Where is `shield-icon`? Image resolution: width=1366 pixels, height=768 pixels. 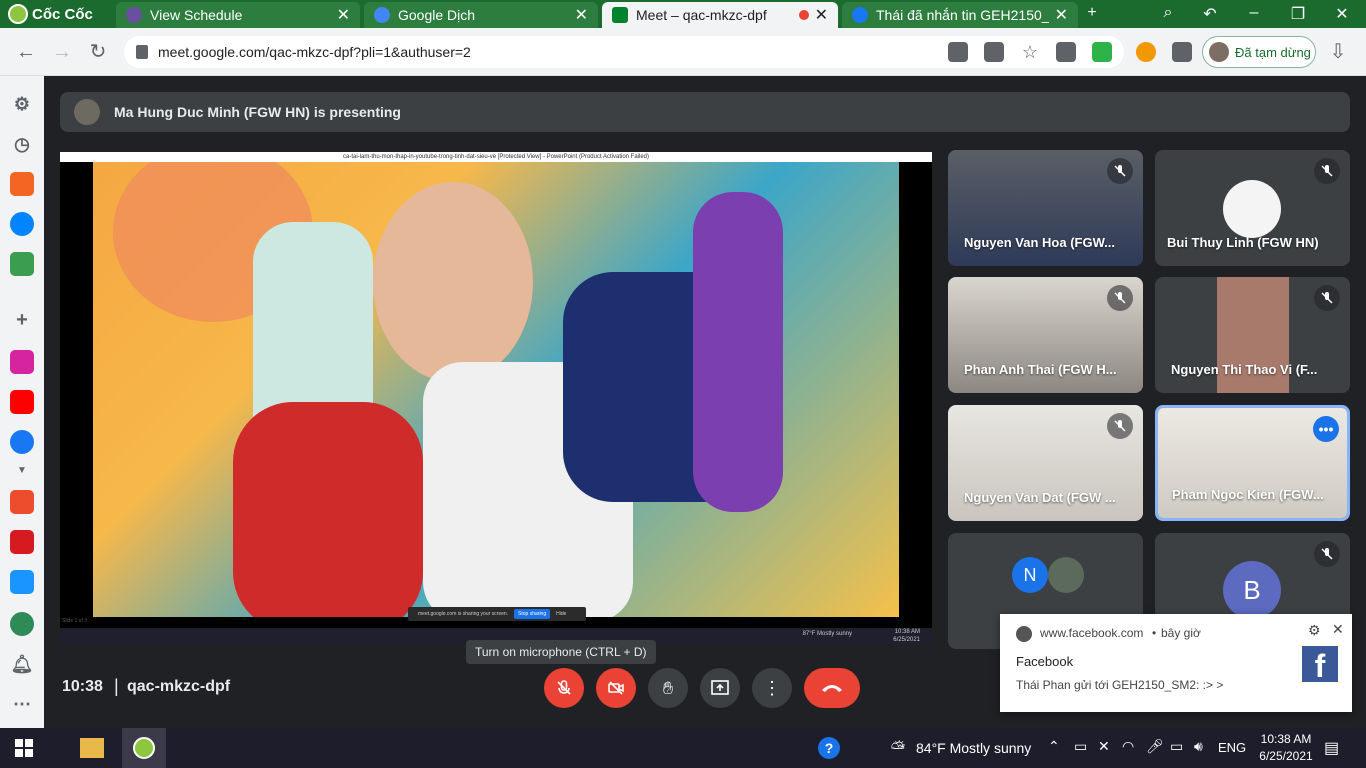 shield-icon is located at coordinates (1066, 52).